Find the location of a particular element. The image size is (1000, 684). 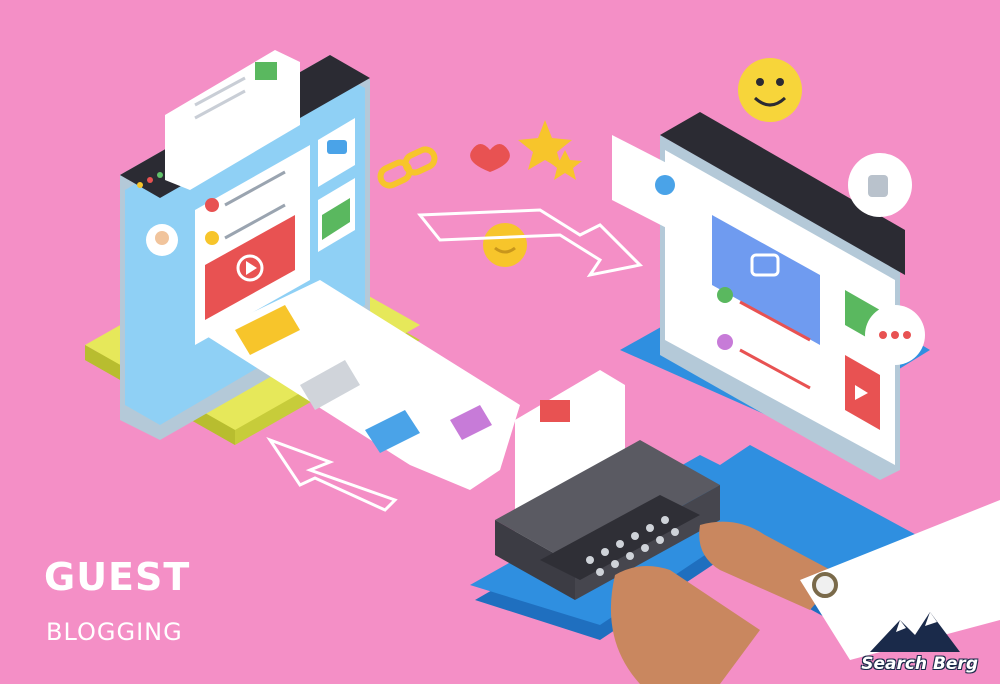

brand-name: Search Berg is located at coordinates (919, 664).